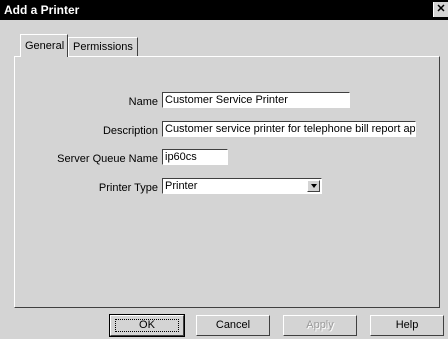 The height and width of the screenshot is (339, 448). I want to click on ok-button: OK, so click(147, 325).